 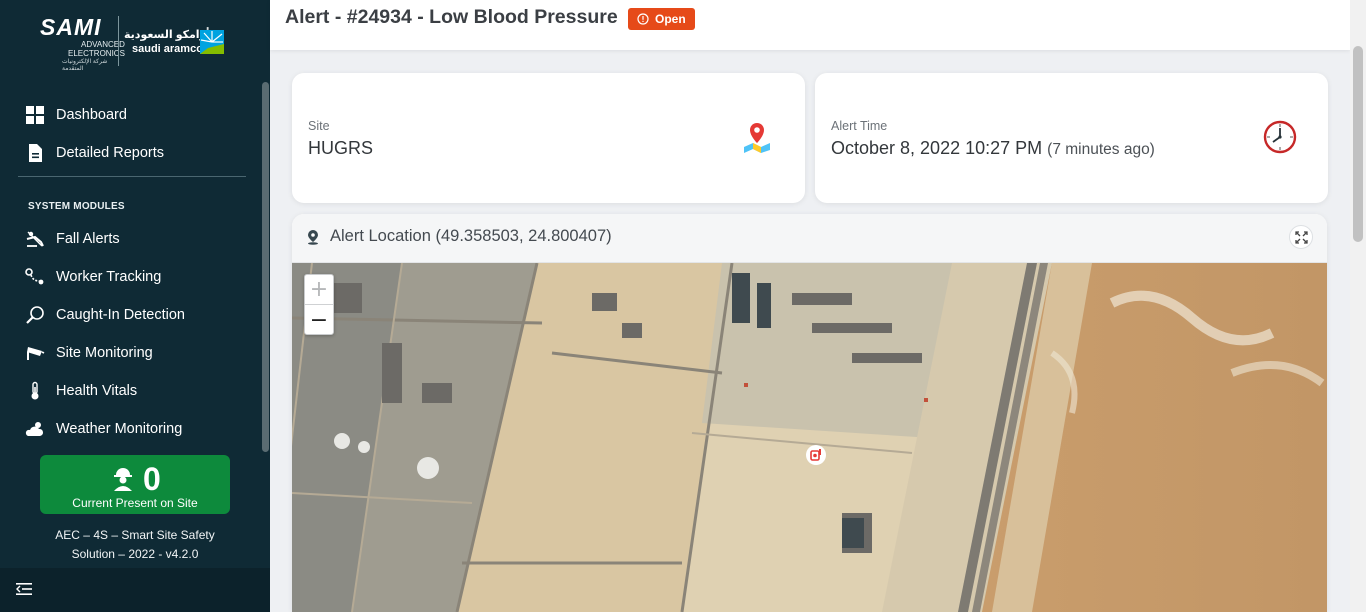 I want to click on sidebar-item-detailed-reports: Detailed Reports, so click(x=94, y=153).